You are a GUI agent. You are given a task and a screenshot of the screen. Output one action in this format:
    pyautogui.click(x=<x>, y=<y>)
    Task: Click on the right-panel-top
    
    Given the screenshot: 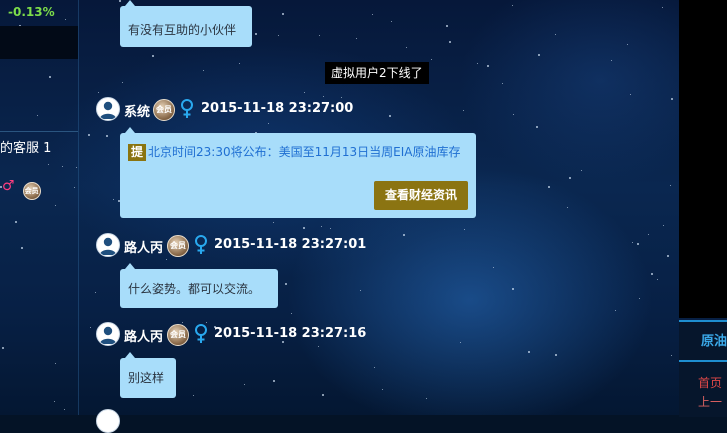 What is the action you would take?
    pyautogui.click(x=703, y=159)
    